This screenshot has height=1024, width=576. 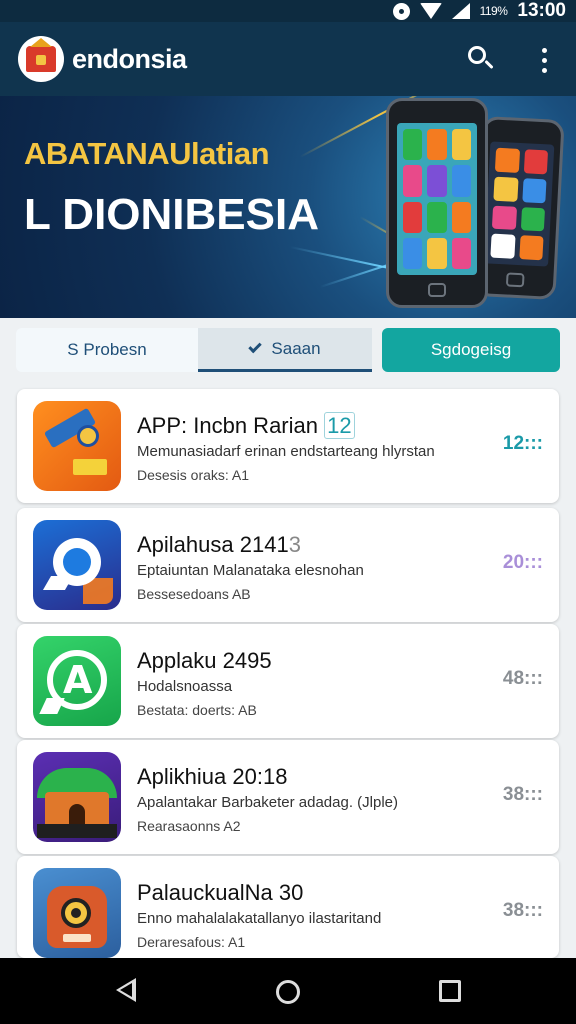 I want to click on app-count: 20:::, so click(x=522, y=562).